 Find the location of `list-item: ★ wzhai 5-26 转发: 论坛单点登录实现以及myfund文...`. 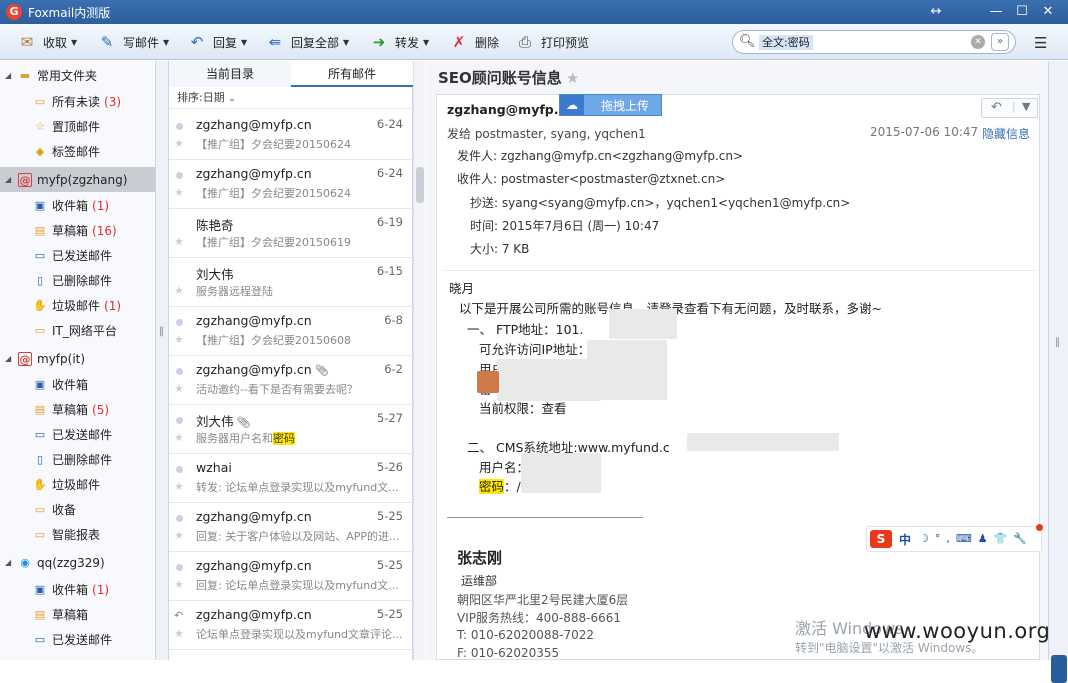

list-item: ★ wzhai 5-26 转发: 论坛单点登录实现以及myfund文... is located at coordinates (291, 478).